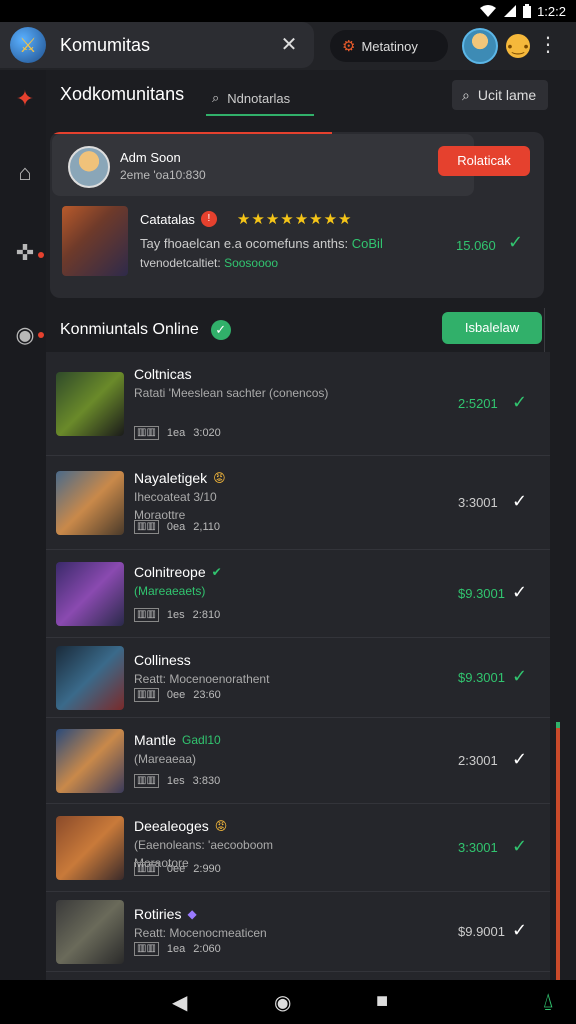 Image resolution: width=576 pixels, height=1024 pixels. Describe the element at coordinates (177, 527) in the screenshot. I see `game-meta: ▥▥ 0ea 2,110` at that location.